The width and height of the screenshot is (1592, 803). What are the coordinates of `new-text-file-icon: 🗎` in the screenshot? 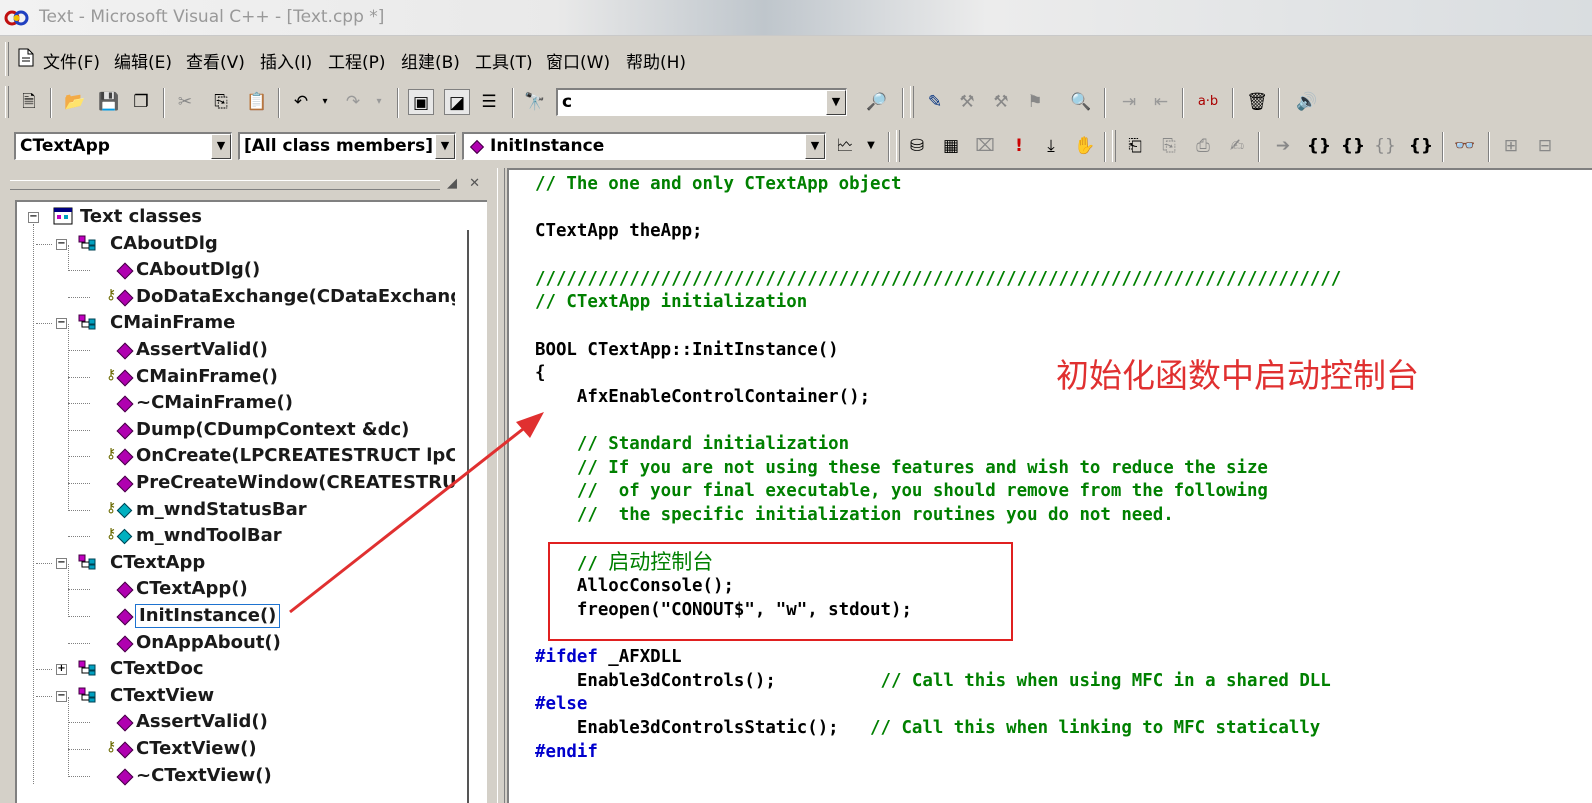 It's located at (29, 102).